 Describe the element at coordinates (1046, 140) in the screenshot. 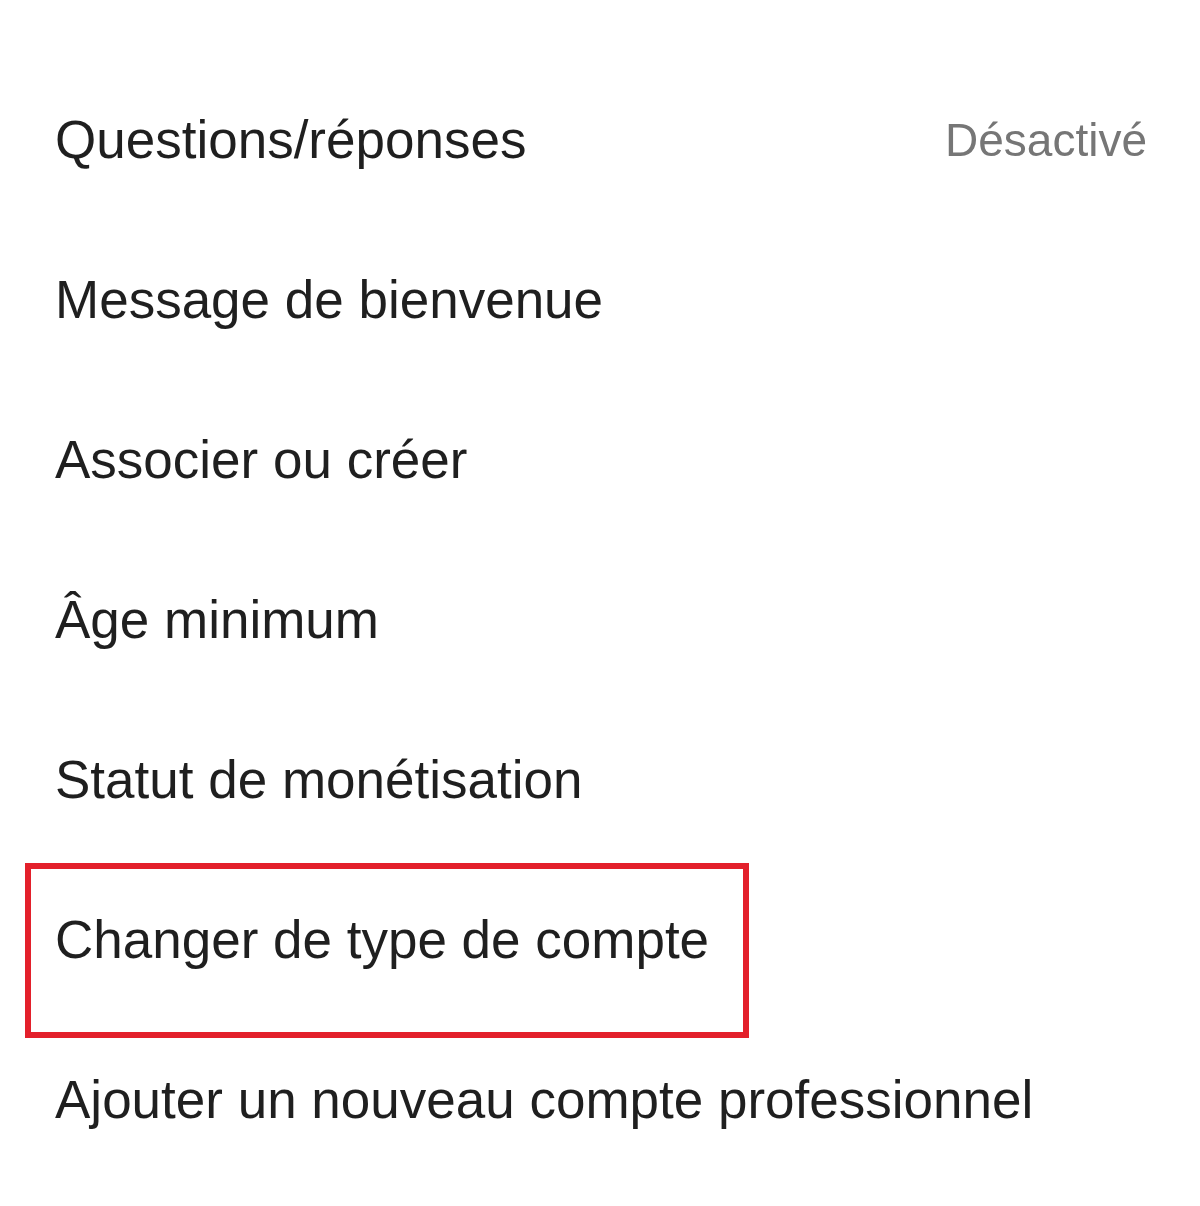

I see `setting-value: Désactivé` at that location.